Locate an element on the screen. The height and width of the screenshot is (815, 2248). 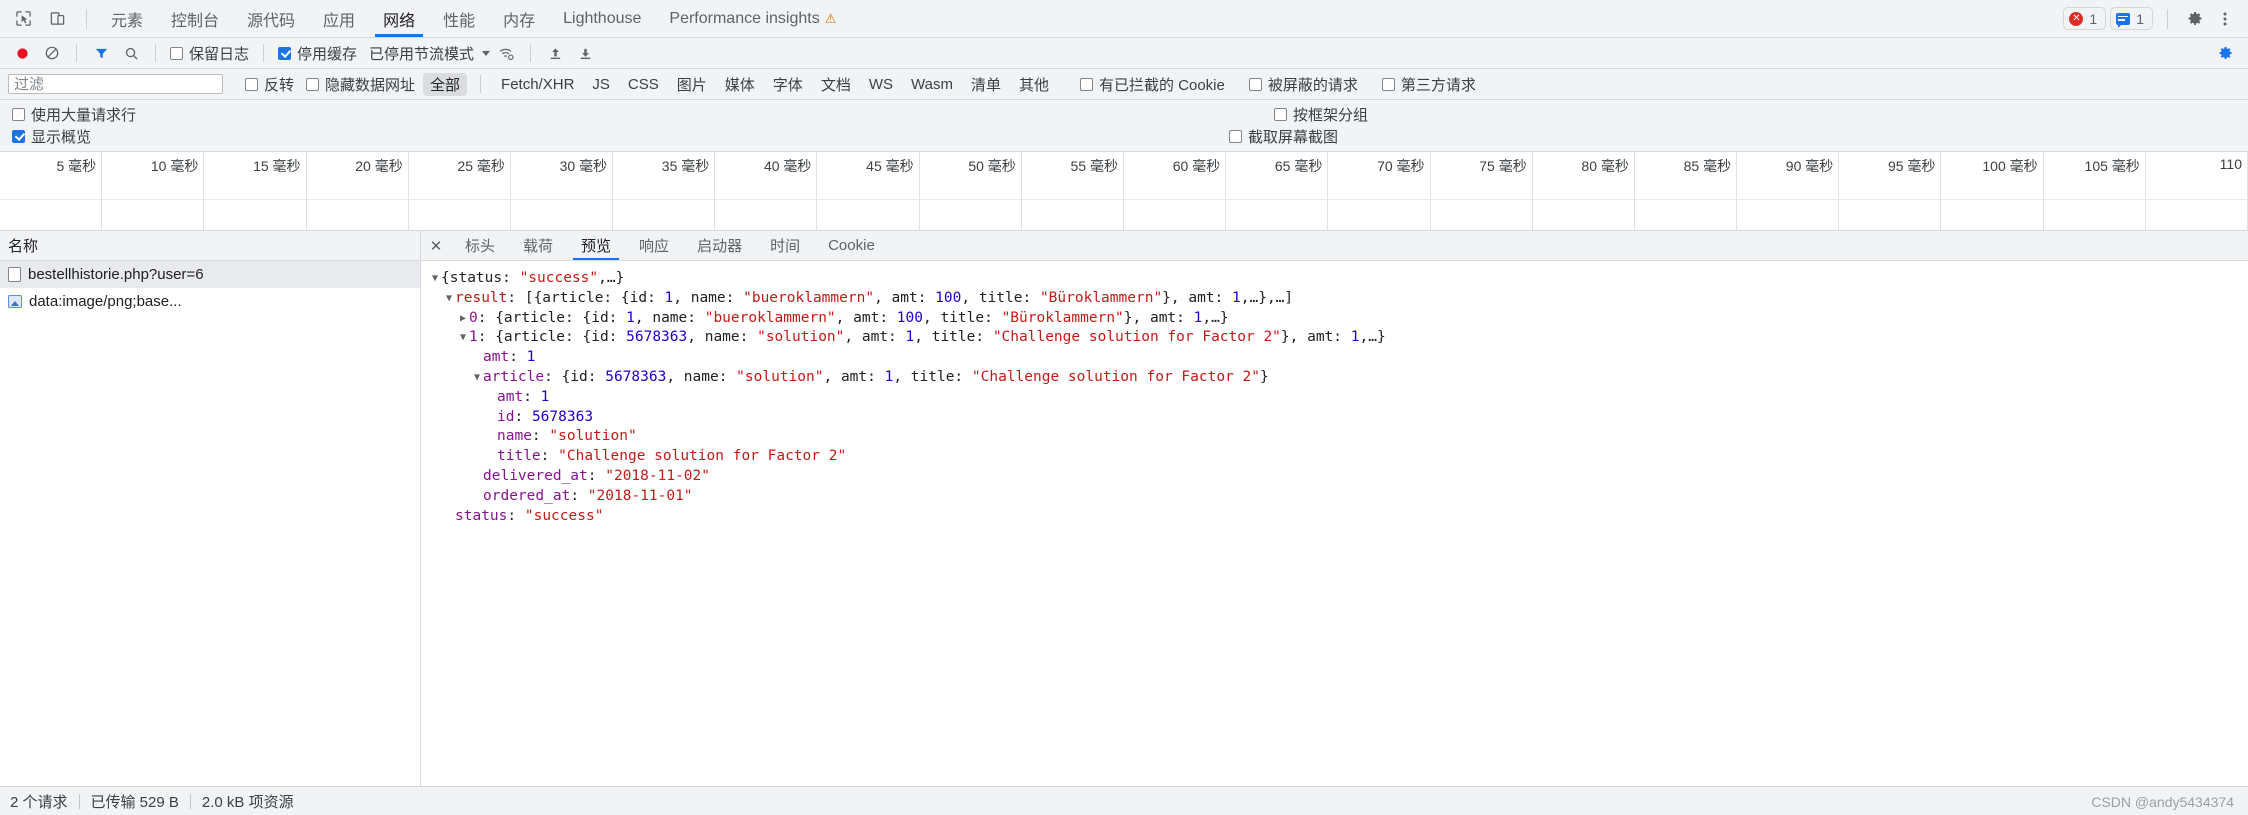
tab-preview: 预览 is located at coordinates (596, 245).